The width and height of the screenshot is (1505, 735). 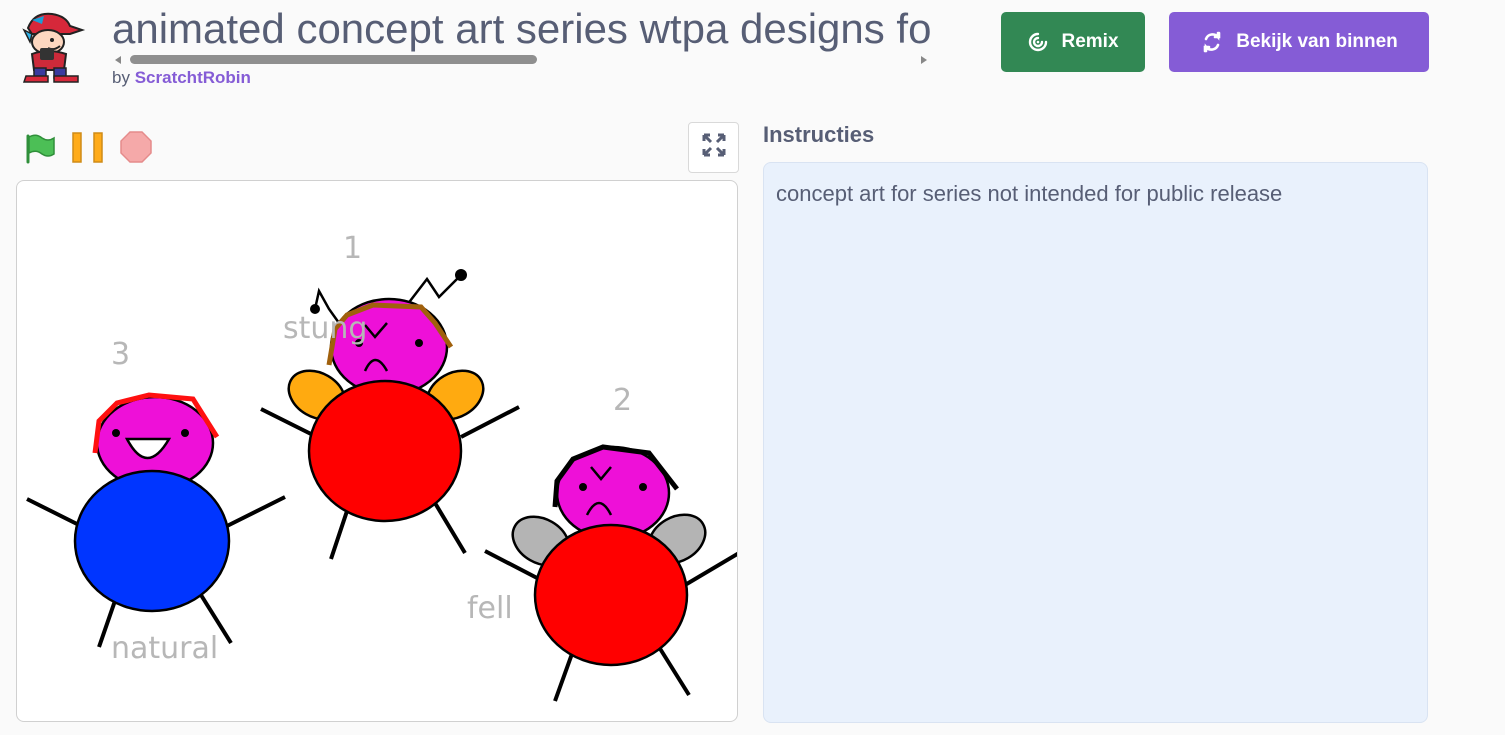 What do you see at coordinates (1317, 41) in the screenshot?
I see `see-inside-label: Bekijk van binnen` at bounding box center [1317, 41].